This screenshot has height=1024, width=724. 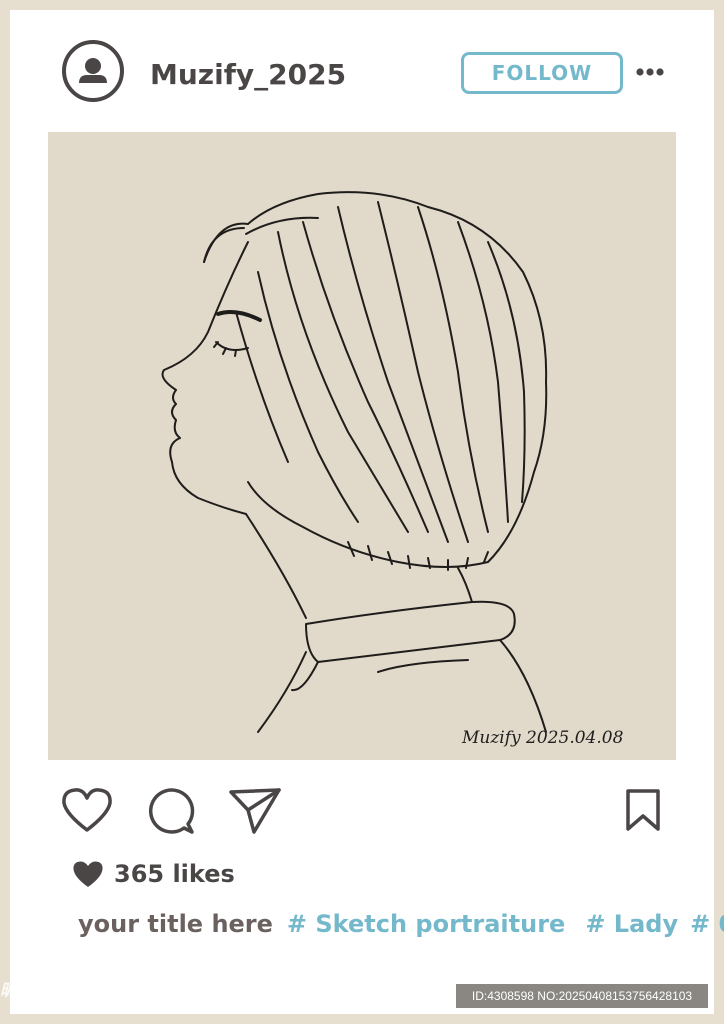 What do you see at coordinates (174, 874) in the screenshot?
I see `likes-count: 365 likes` at bounding box center [174, 874].